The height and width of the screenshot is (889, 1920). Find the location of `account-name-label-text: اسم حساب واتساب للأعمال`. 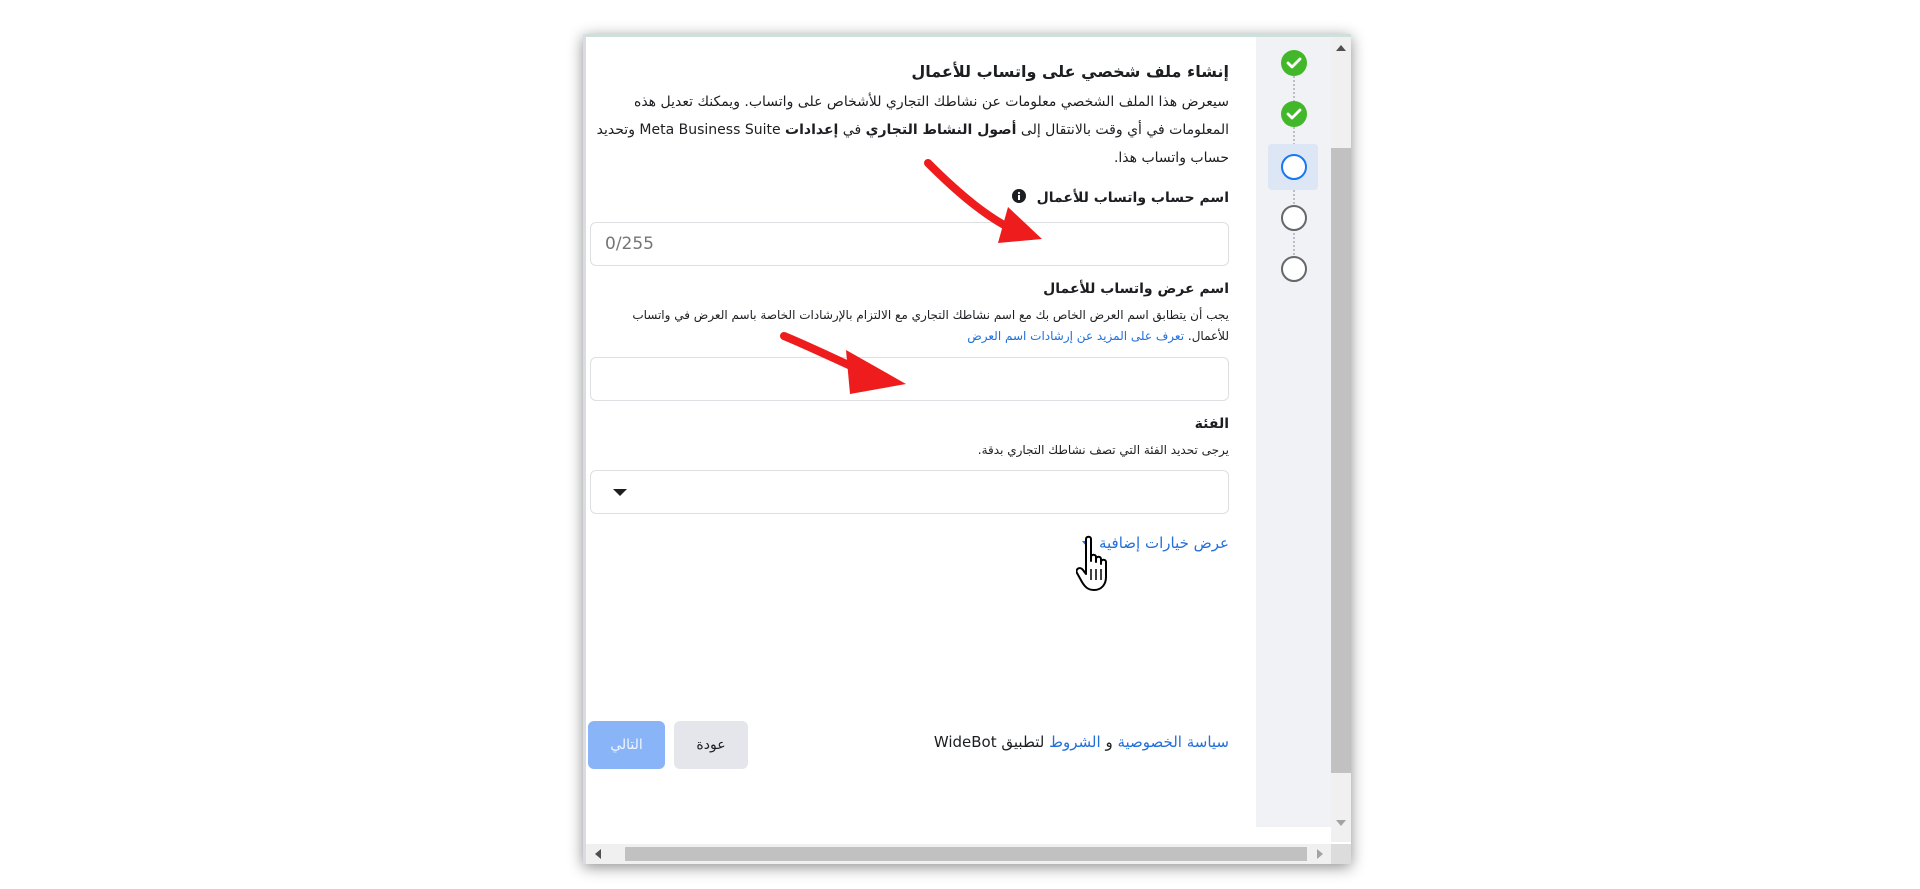

account-name-label-text: اسم حساب واتساب للأعمال is located at coordinates (1132, 198).